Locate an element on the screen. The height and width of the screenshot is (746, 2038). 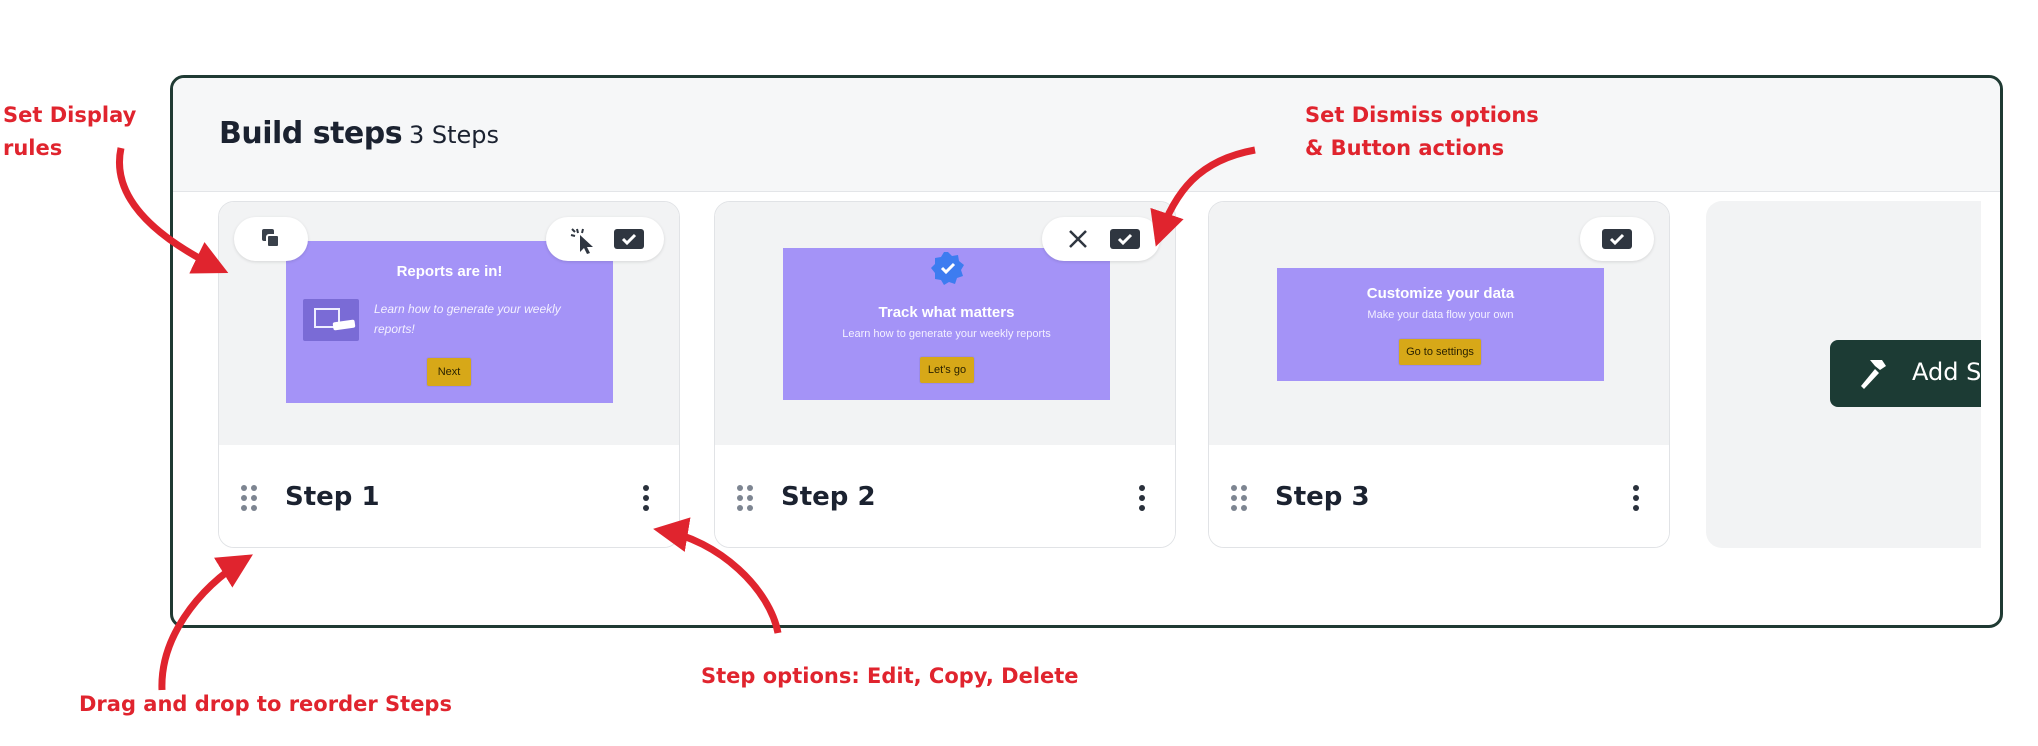
arrow-dismiss-options is located at coordinates (1203, 196).